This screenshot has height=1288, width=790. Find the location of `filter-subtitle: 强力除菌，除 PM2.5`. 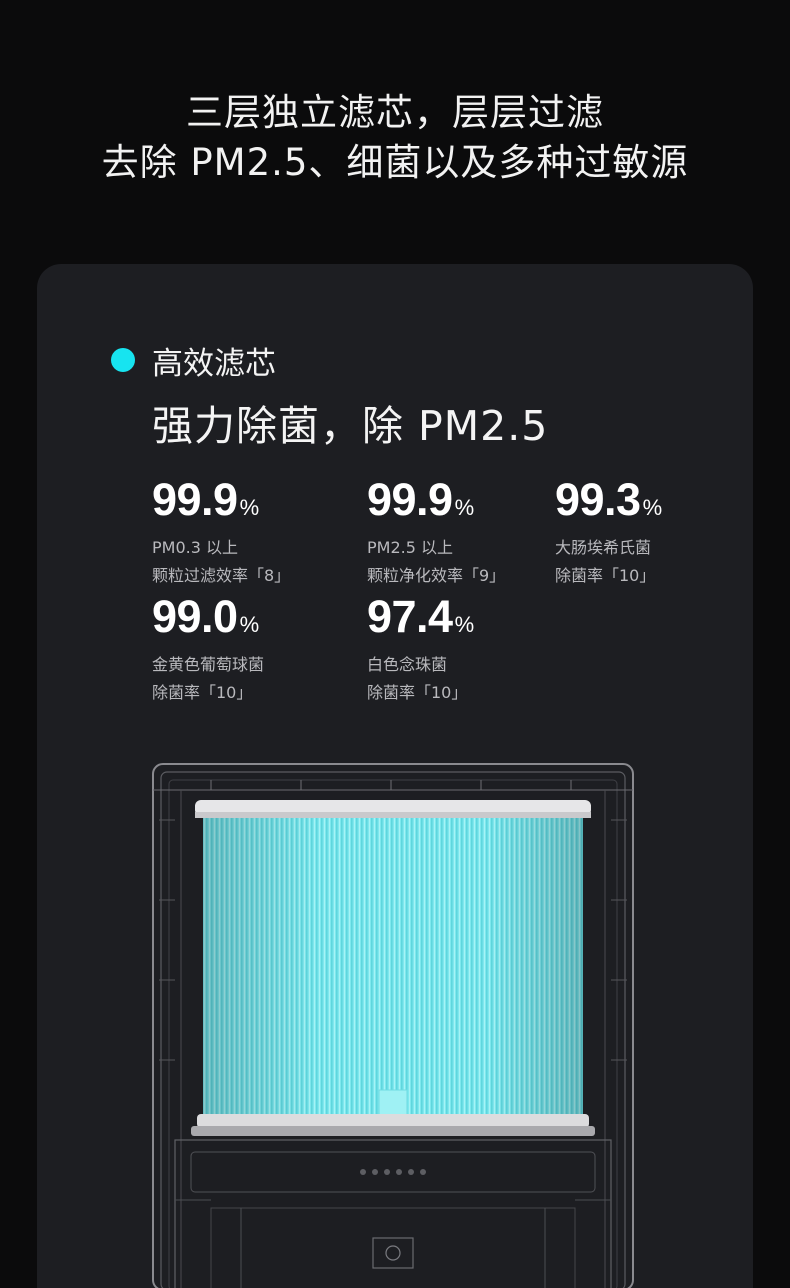

filter-subtitle: 强力除菌，除 PM2.5 is located at coordinates (350, 426).